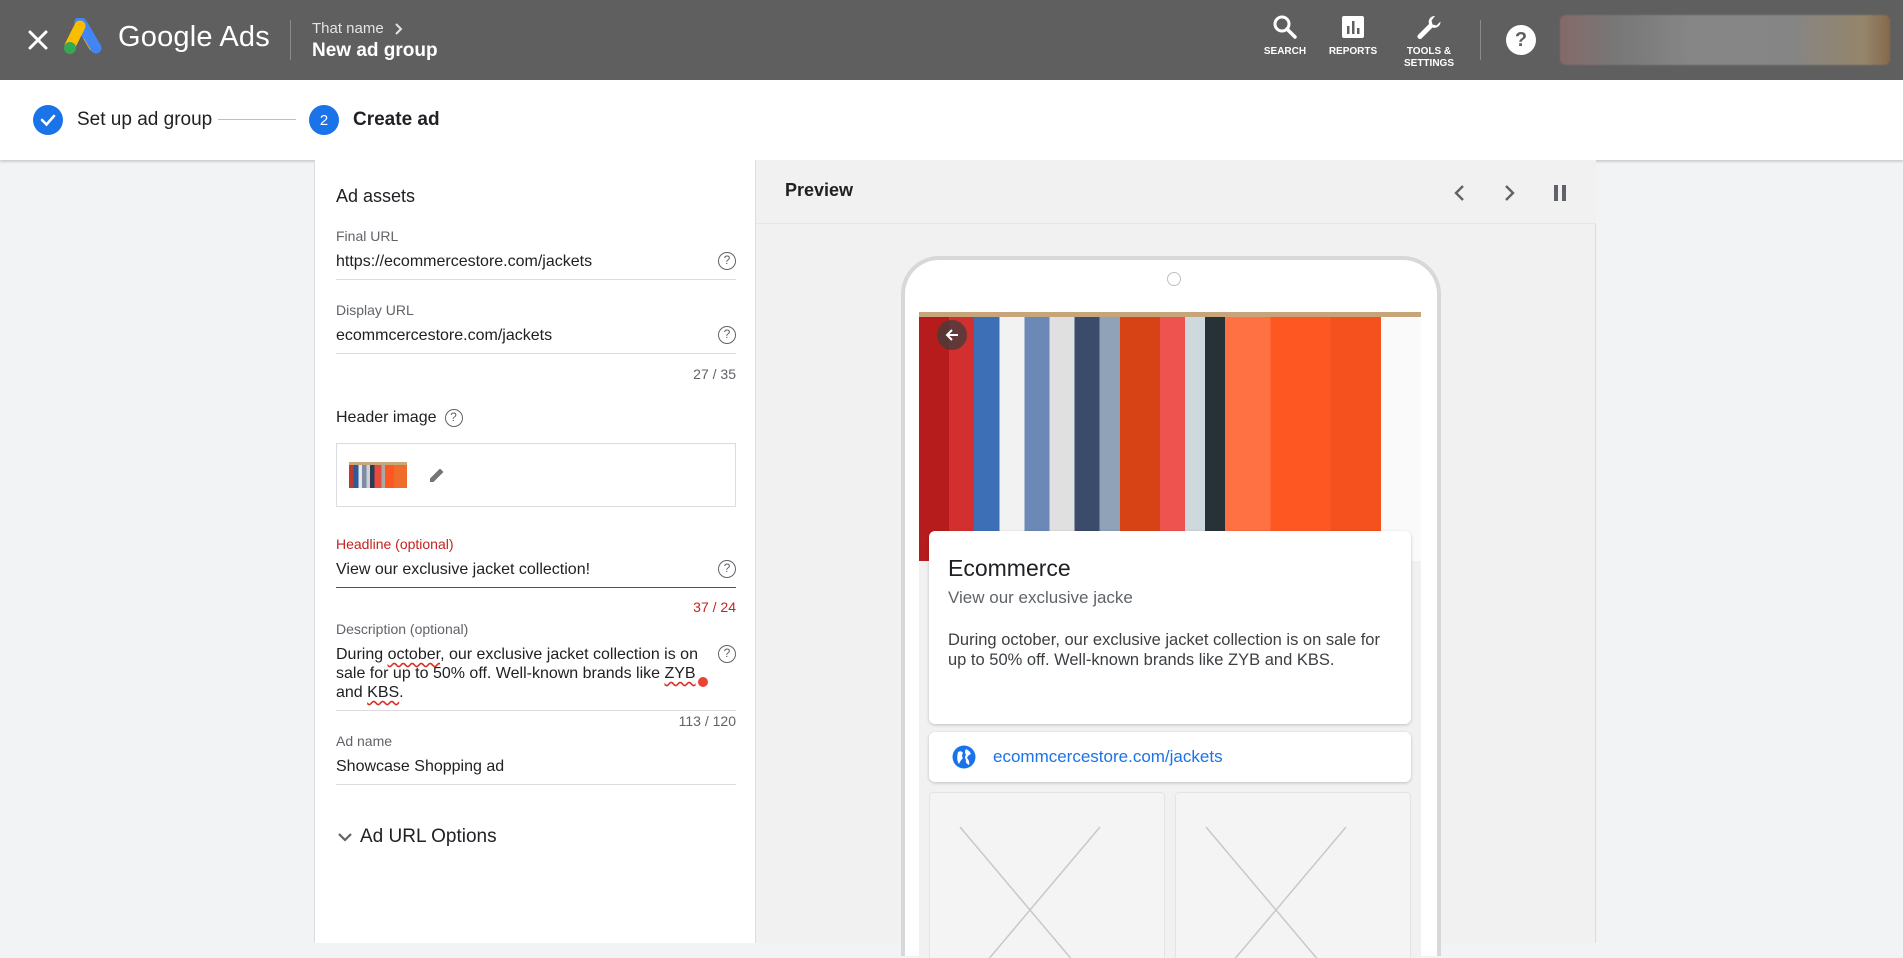 This screenshot has width=1903, height=958. Describe the element at coordinates (376, 196) in the screenshot. I see `section-title: Ad assets` at that location.